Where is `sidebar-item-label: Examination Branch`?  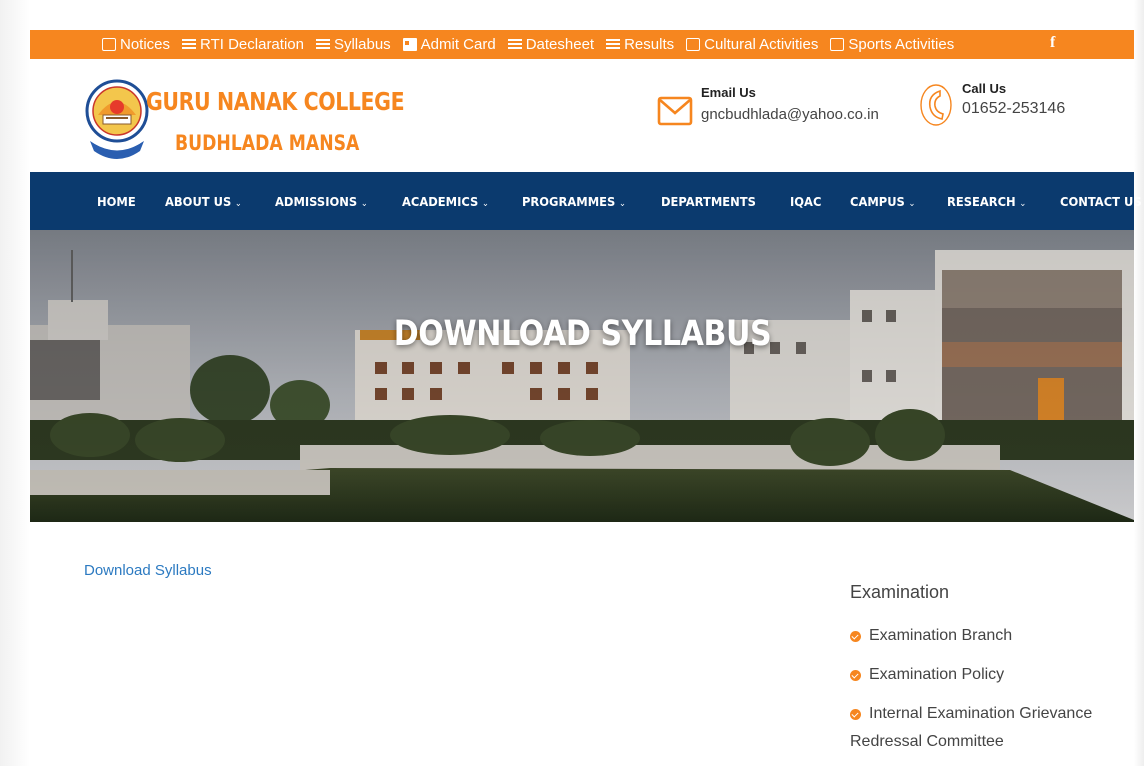 sidebar-item-label: Examination Branch is located at coordinates (941, 635).